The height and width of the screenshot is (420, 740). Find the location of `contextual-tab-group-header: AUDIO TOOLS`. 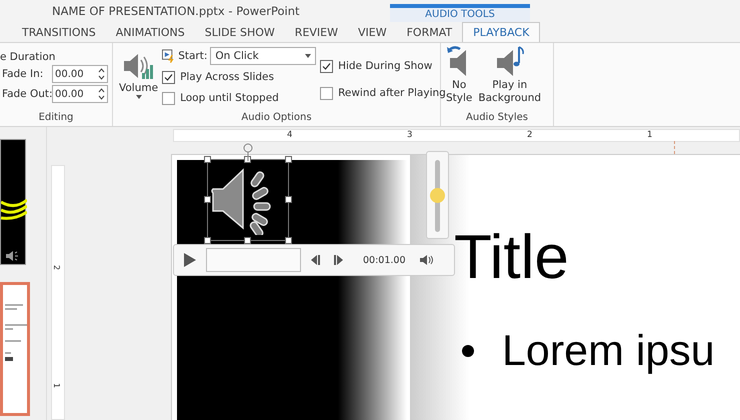

contextual-tab-group-header: AUDIO TOOLS is located at coordinates (460, 13).